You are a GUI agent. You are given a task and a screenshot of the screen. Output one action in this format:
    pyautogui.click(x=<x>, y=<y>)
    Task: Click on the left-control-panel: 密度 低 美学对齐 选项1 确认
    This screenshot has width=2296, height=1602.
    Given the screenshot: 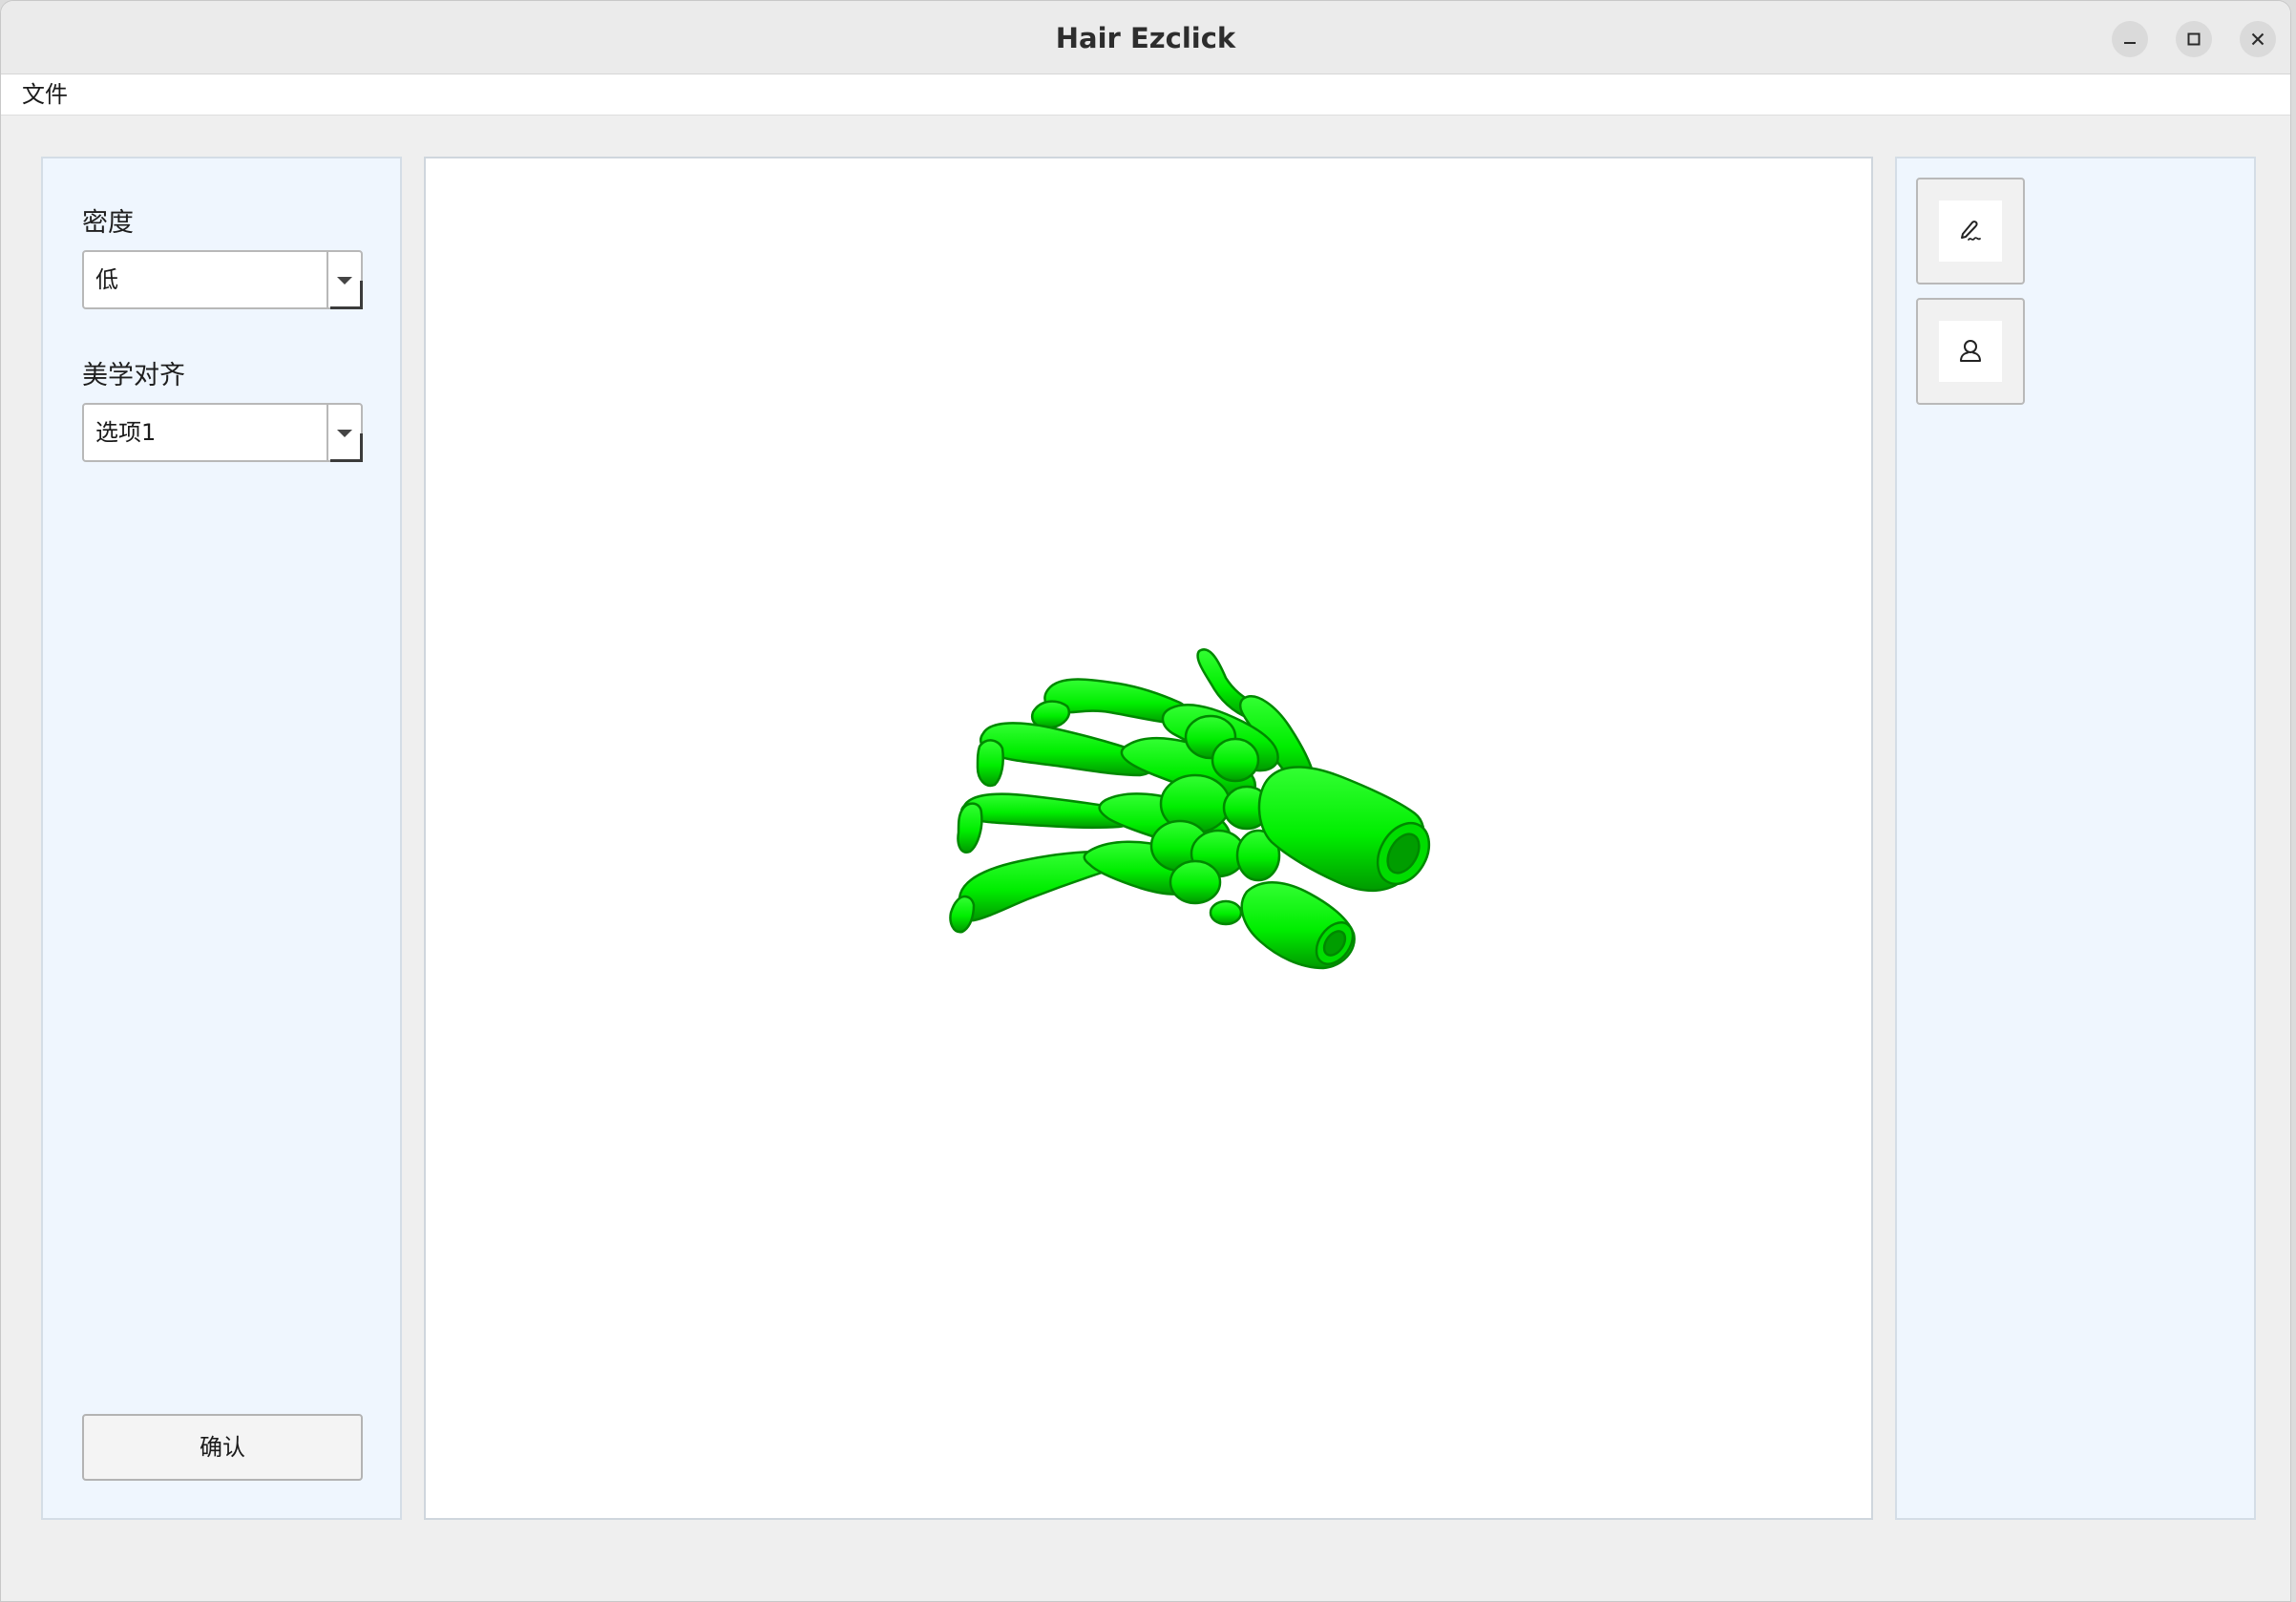 What is the action you would take?
    pyautogui.click(x=221, y=838)
    